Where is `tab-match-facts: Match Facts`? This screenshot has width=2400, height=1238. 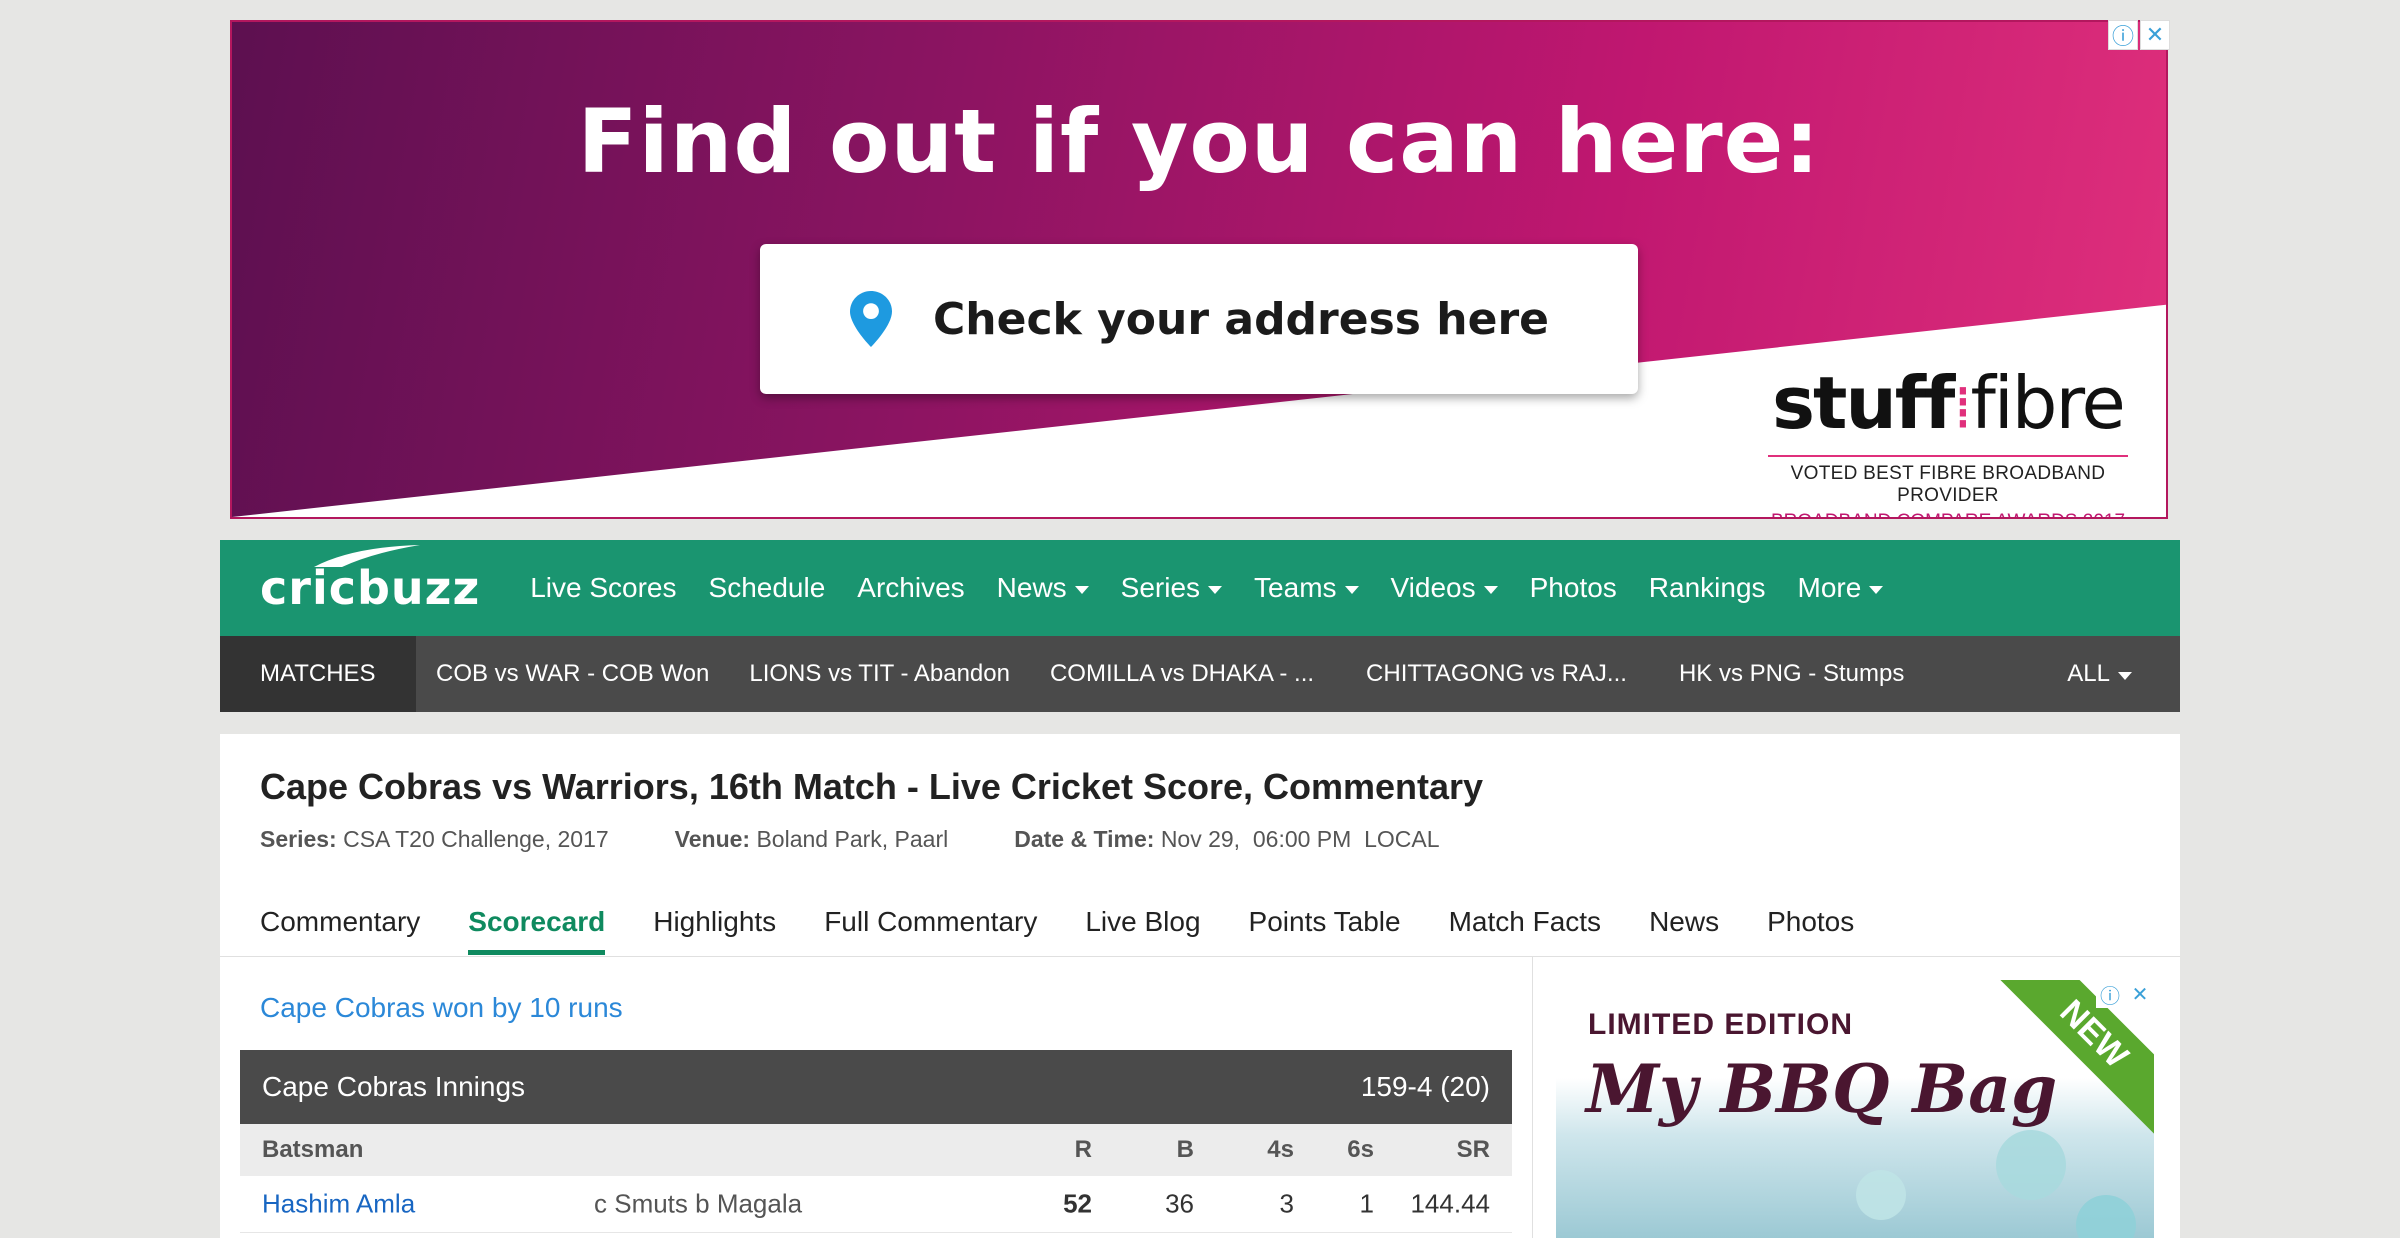
tab-match-facts: Match Facts is located at coordinates (1525, 930).